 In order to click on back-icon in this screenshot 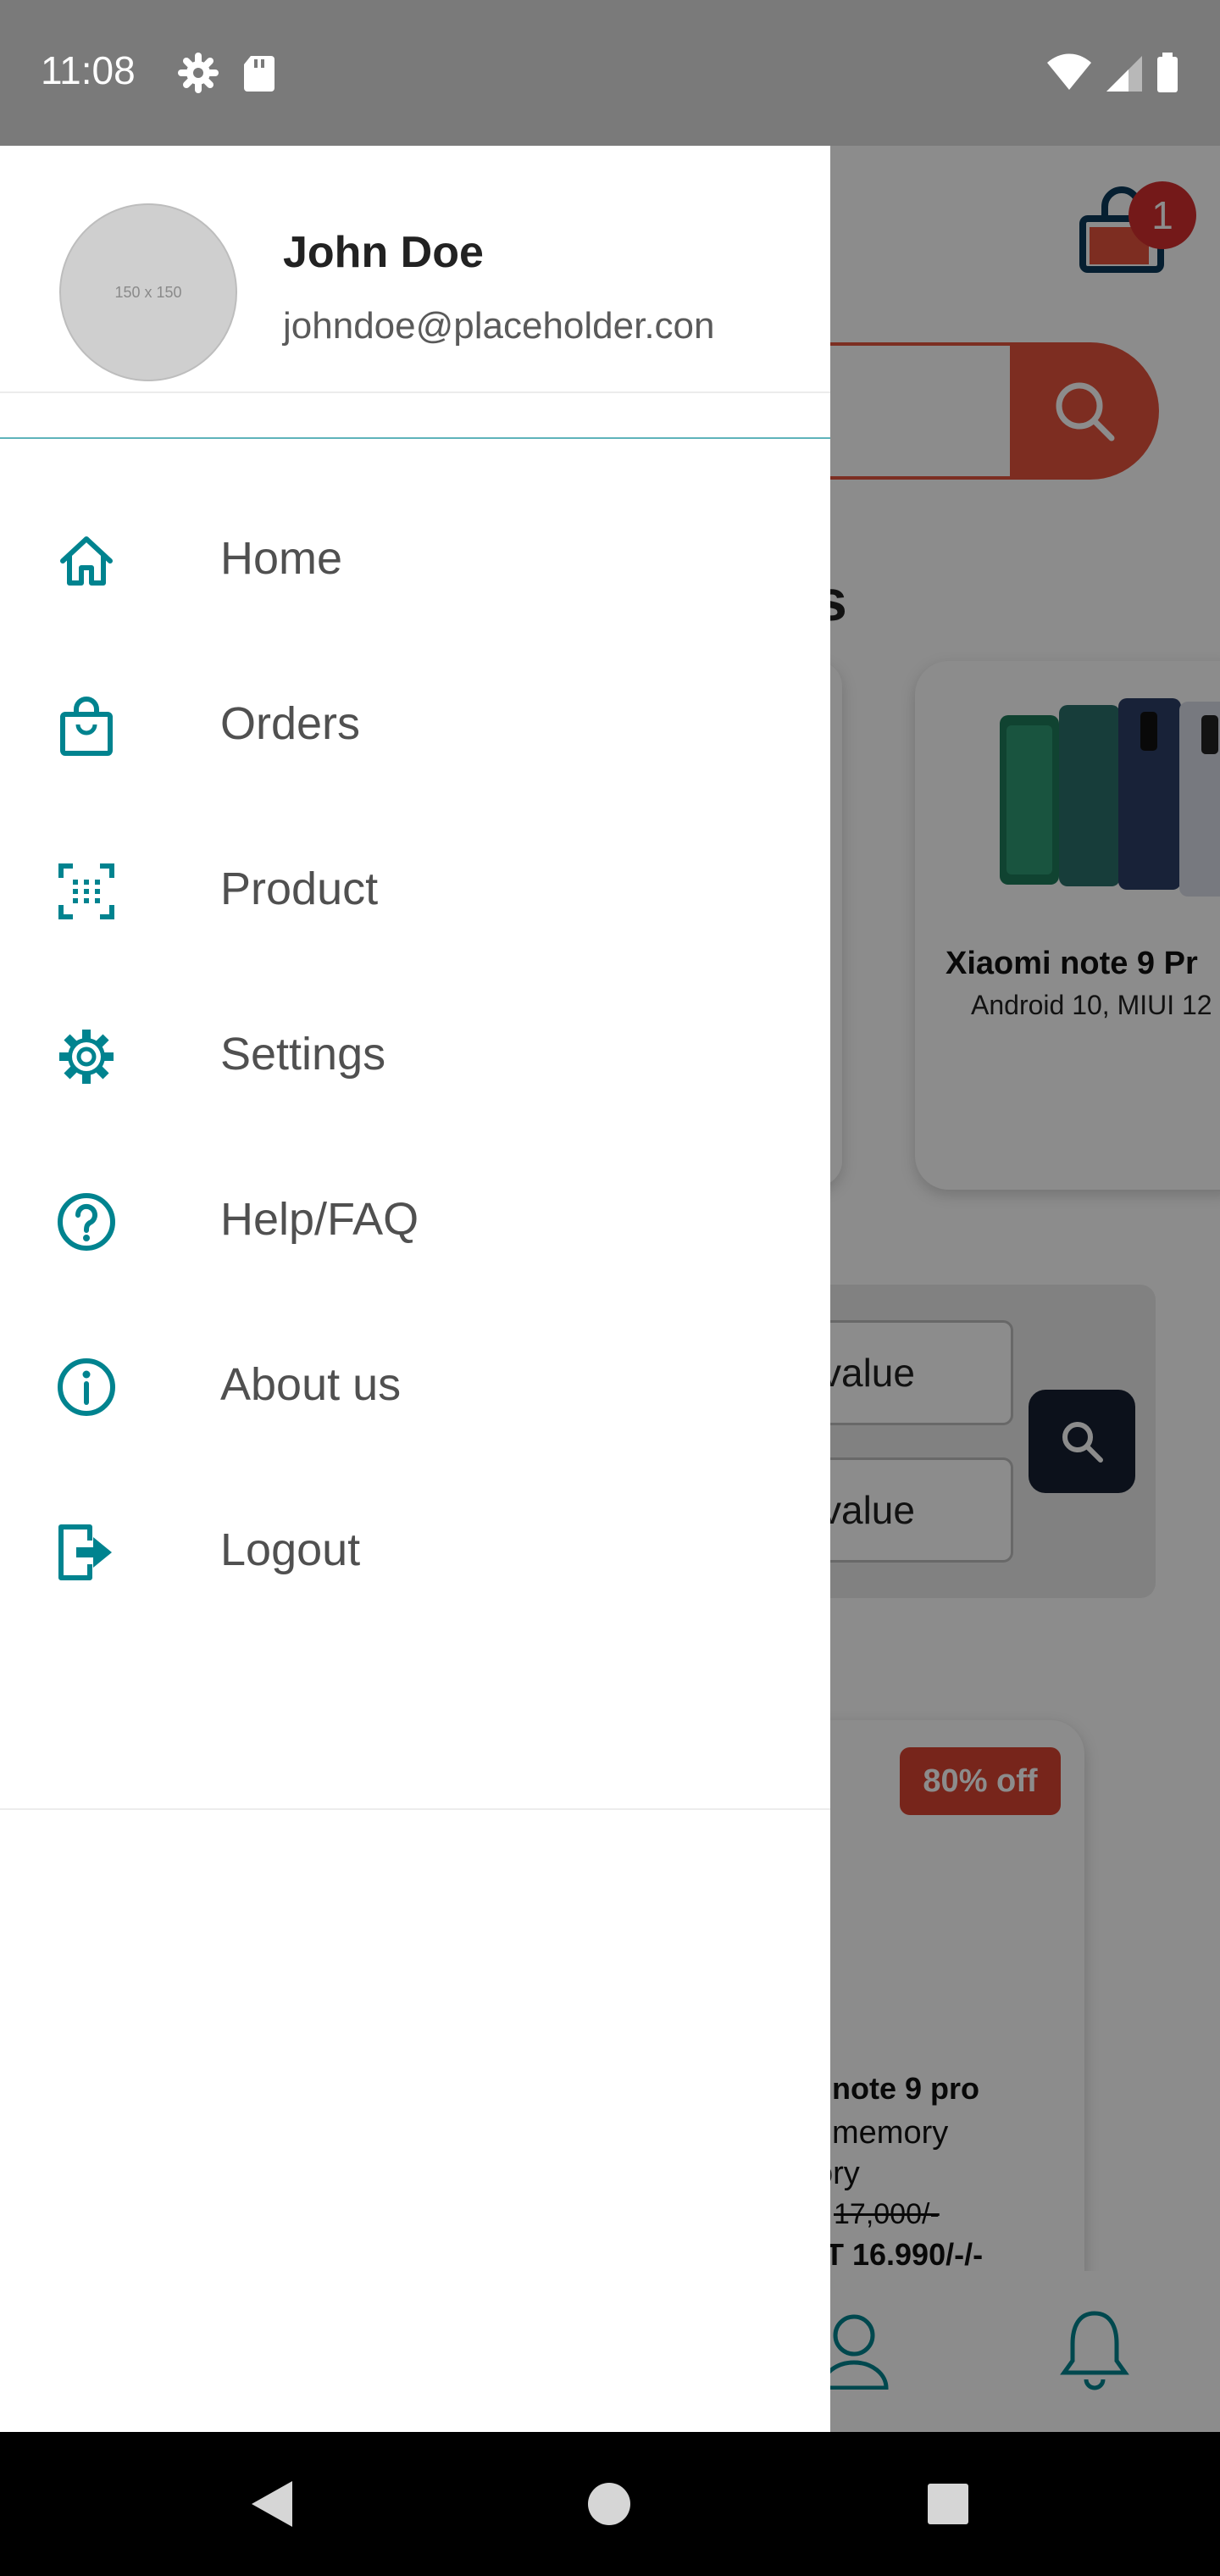, I will do `click(272, 2504)`.